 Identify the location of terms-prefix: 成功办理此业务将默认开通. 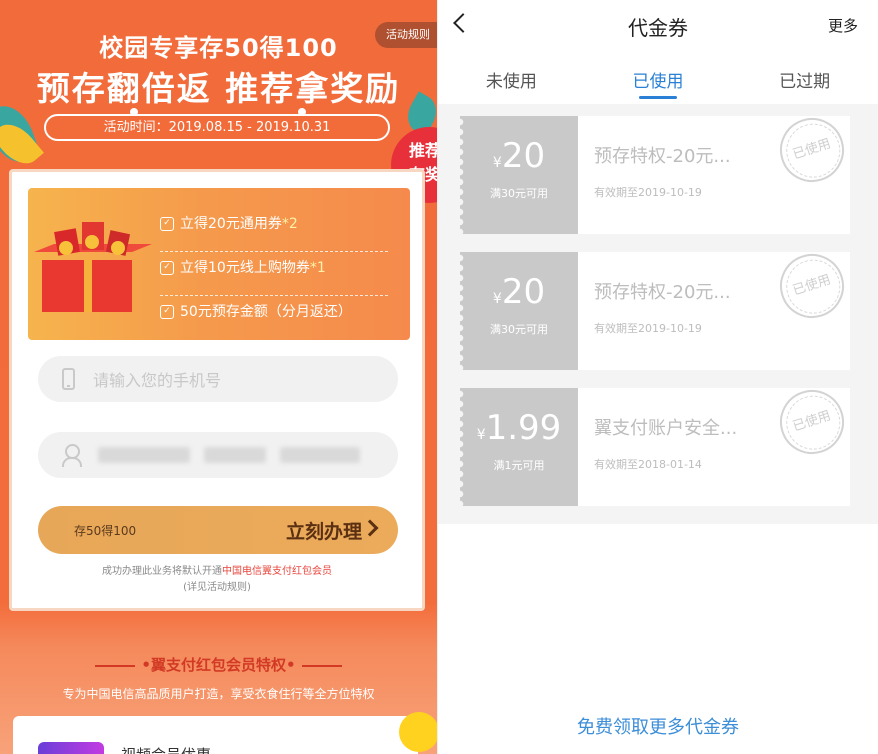
(162, 571).